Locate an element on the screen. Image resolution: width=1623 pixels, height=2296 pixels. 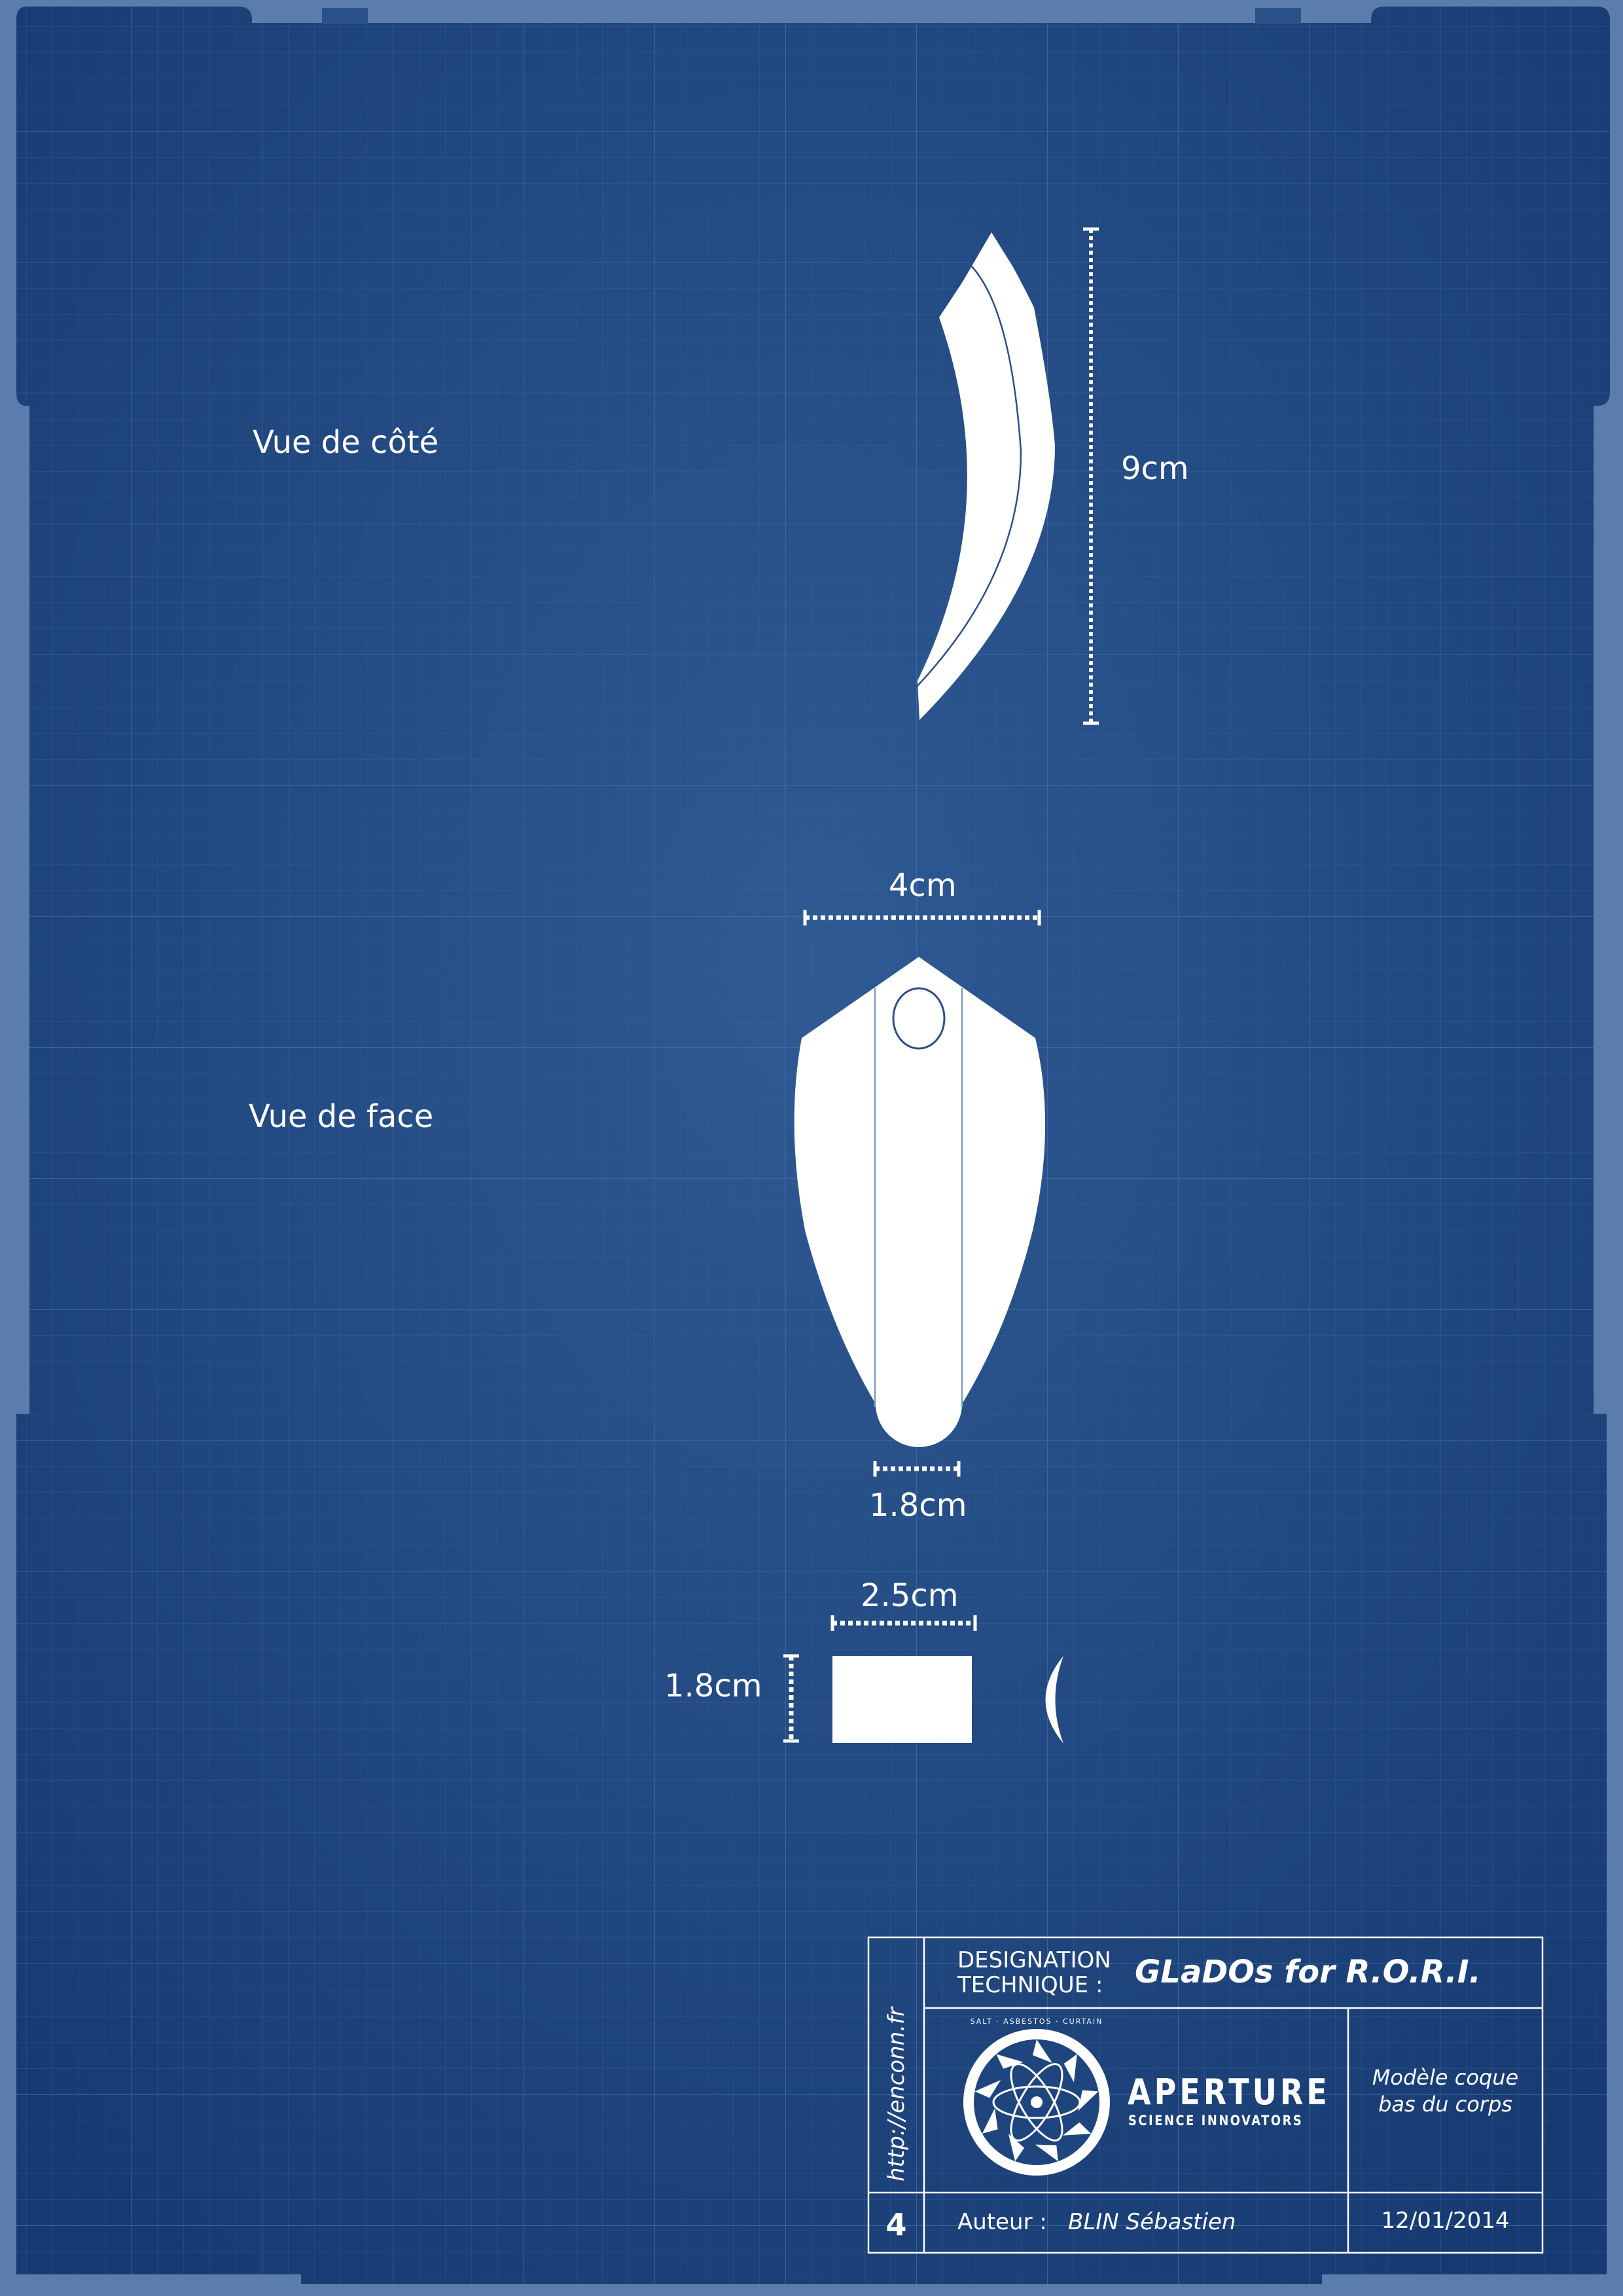
front-tip-width-label: 1.8cm is located at coordinates (918, 1505).